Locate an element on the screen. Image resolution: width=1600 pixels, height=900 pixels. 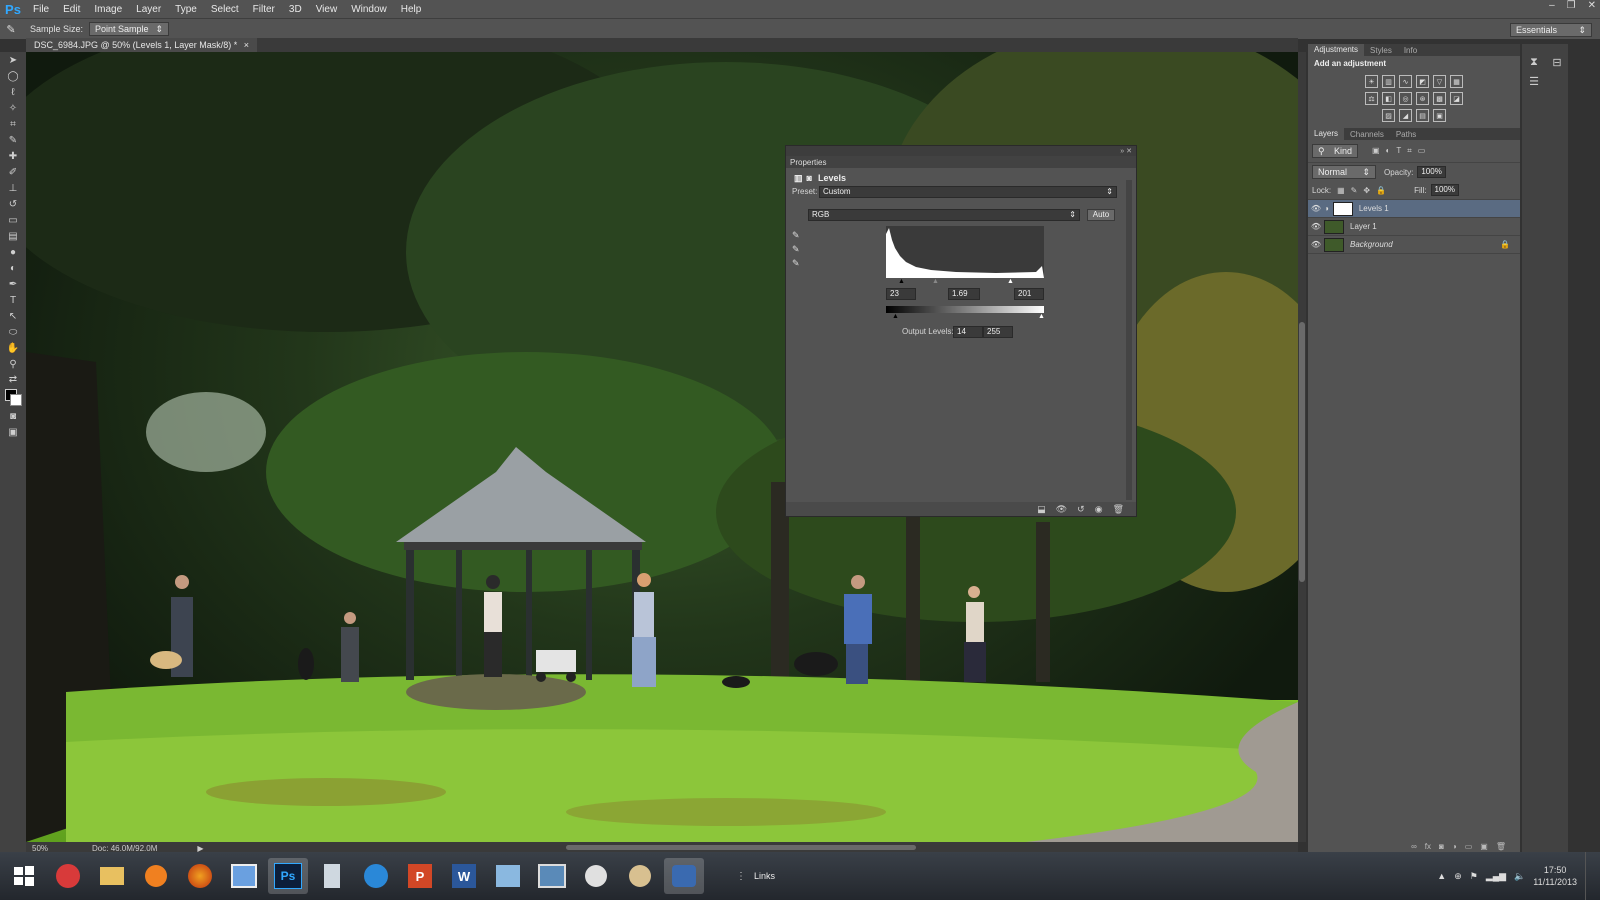
restore-button: ❐ is located at coordinates (1571, 5).